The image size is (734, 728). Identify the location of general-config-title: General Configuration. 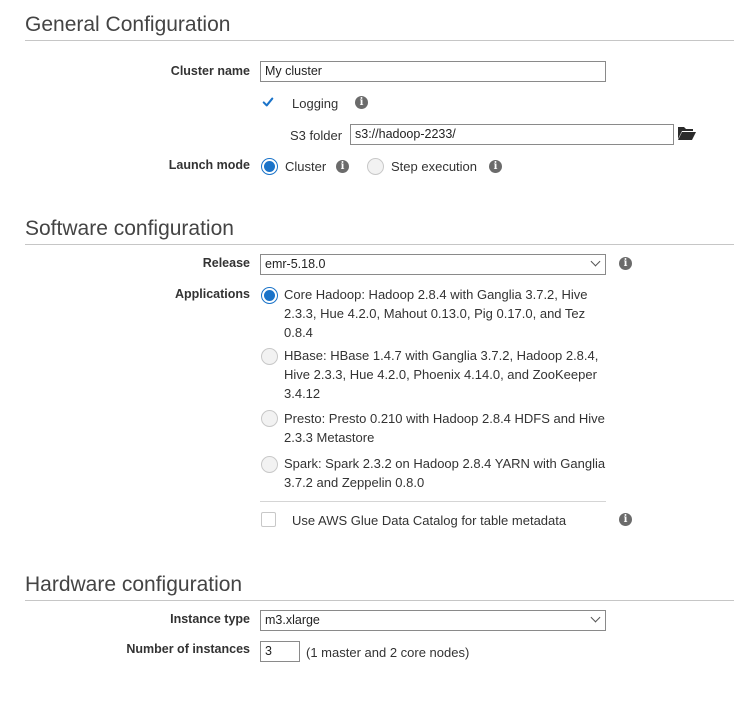
(128, 24).